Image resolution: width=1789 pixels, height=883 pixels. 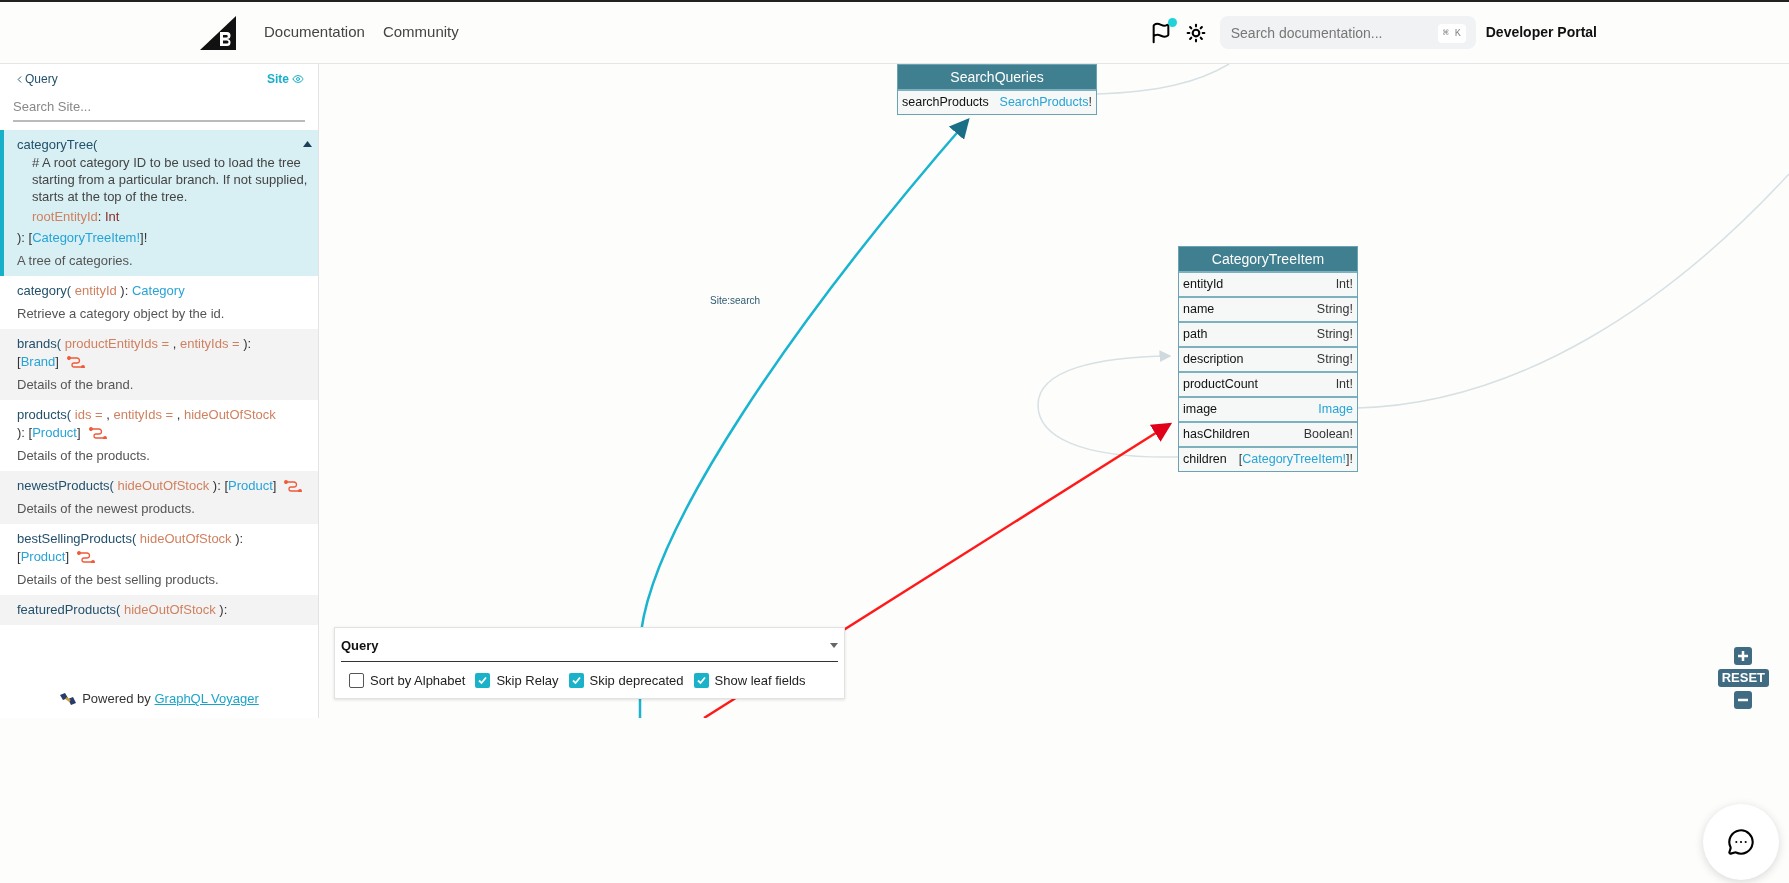 I want to click on field-name: description, so click(x=1213, y=360).